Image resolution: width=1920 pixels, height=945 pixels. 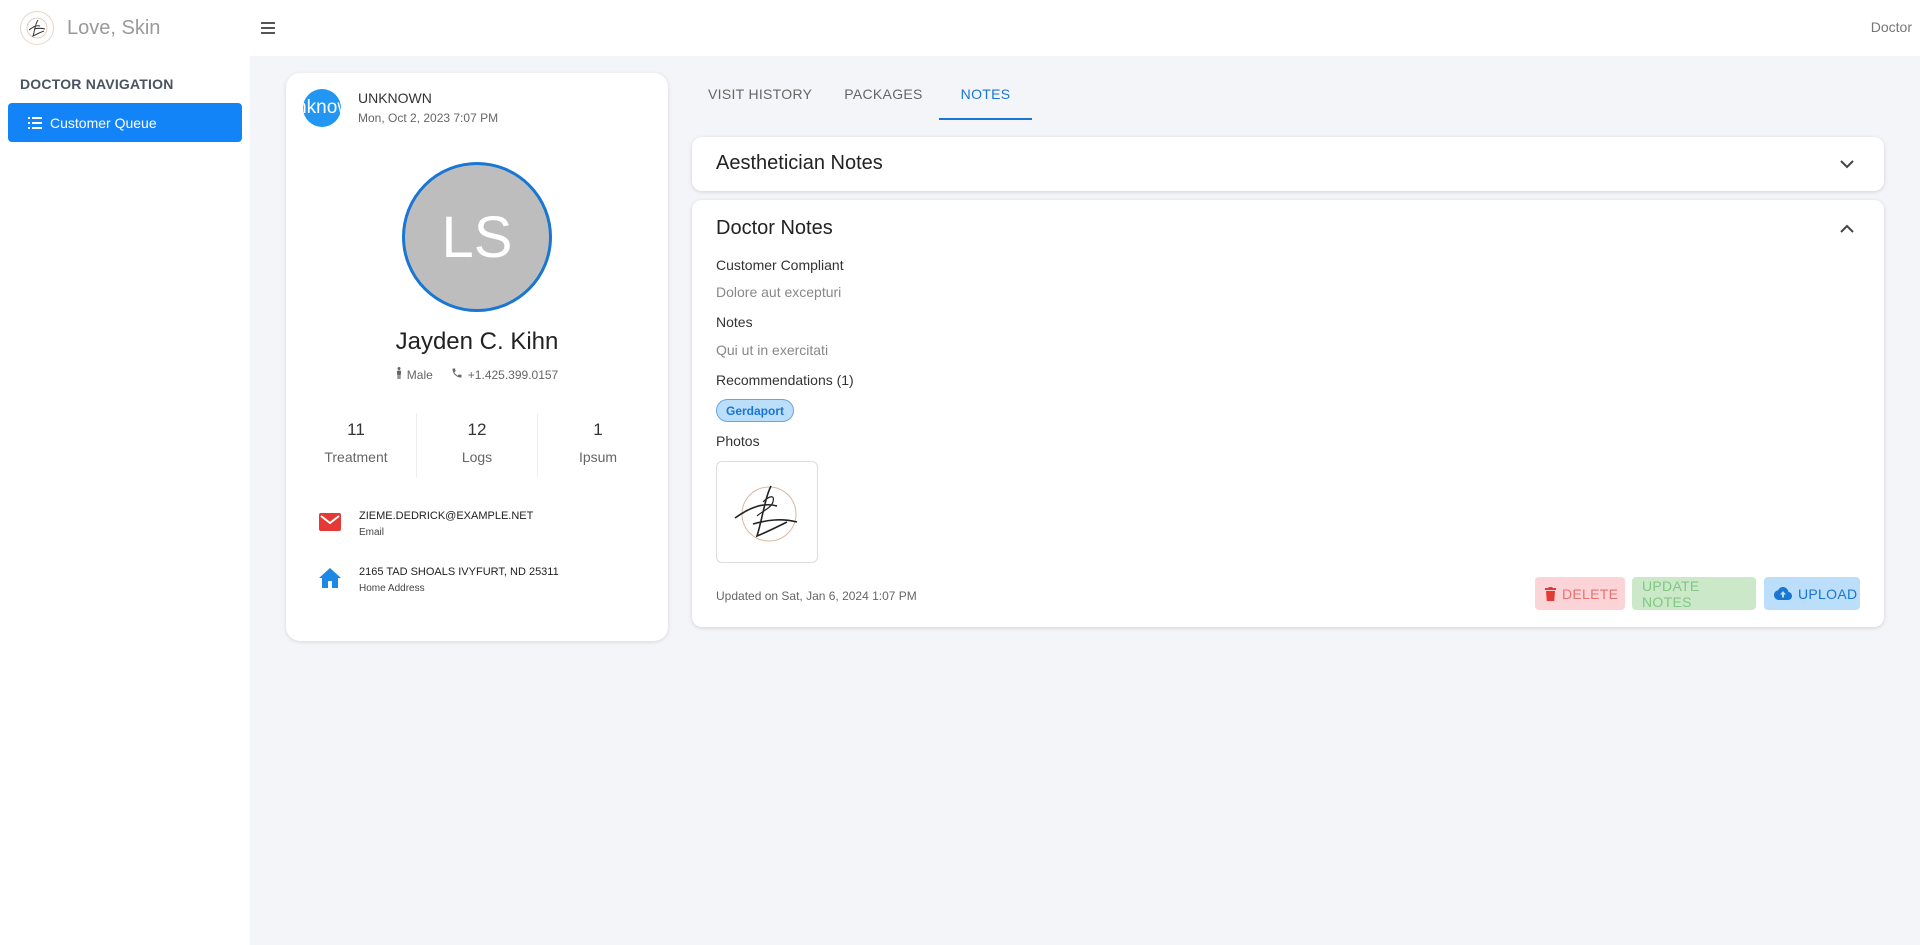 I want to click on sidebar-item-label: Customer Queue, so click(x=103, y=122).